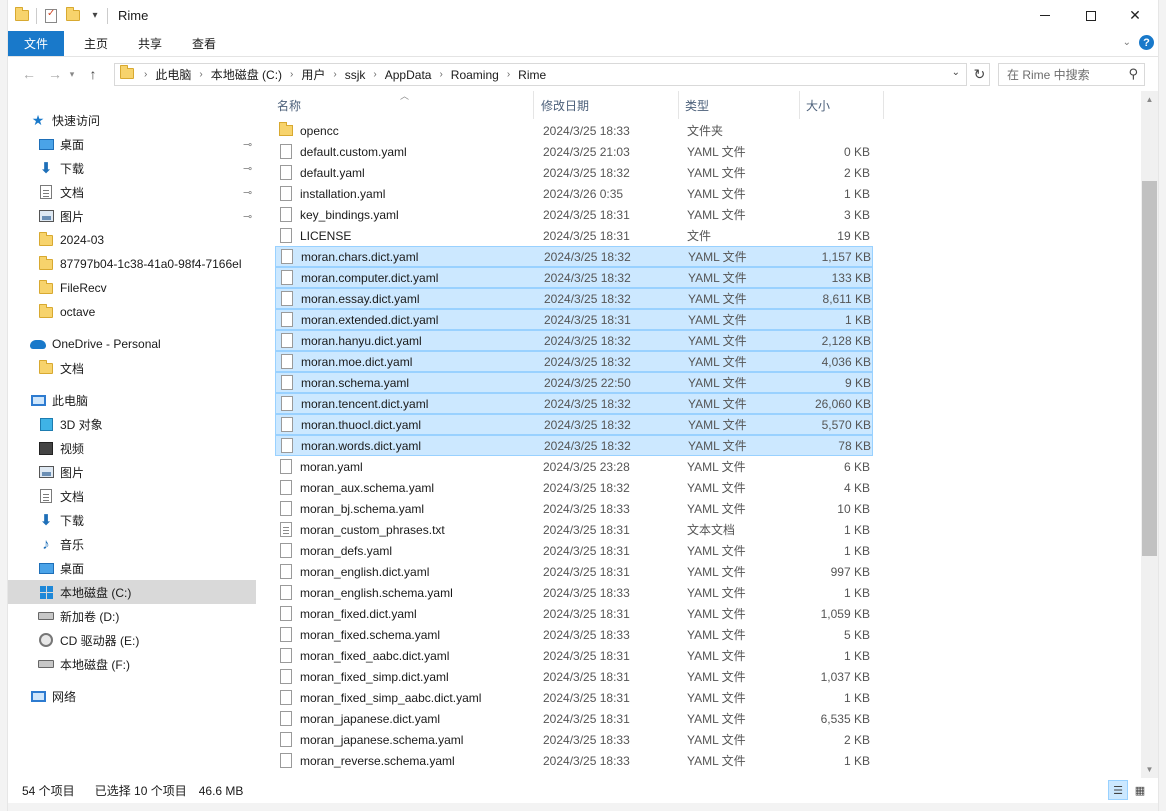 This screenshot has height=811, width=1166. Describe the element at coordinates (1118, 790) in the screenshot. I see `details-view-icon: ☰` at that location.